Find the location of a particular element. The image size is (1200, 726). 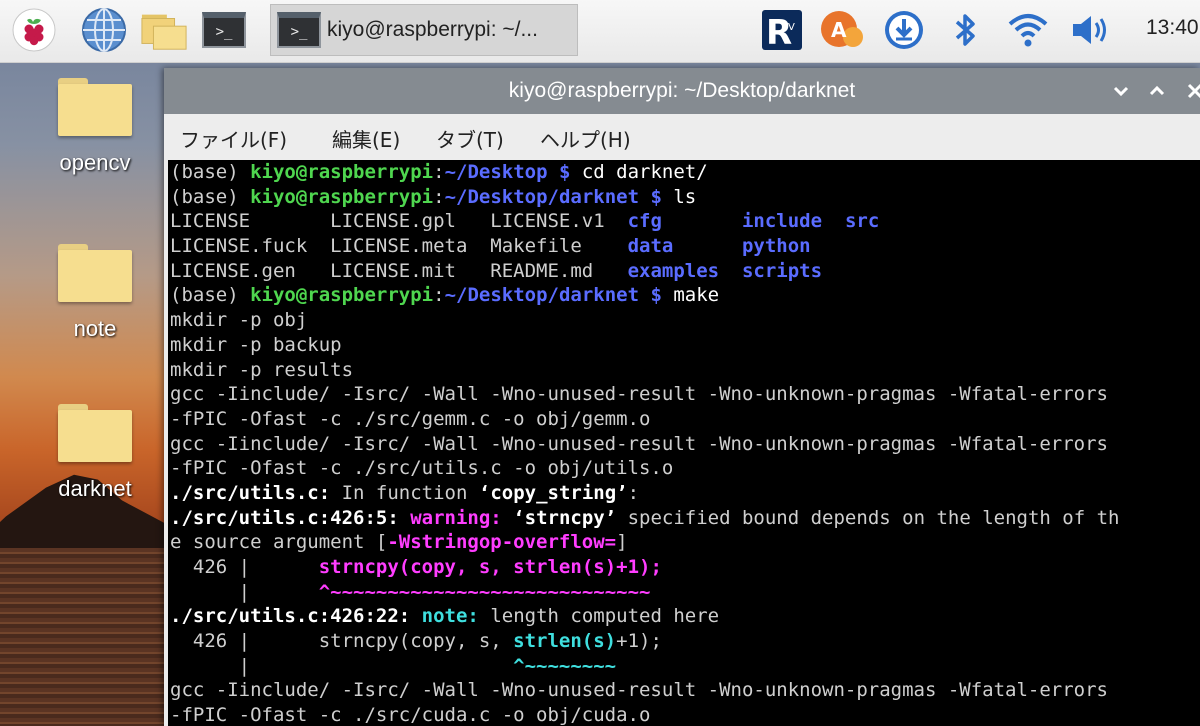

terminal-text-segment: LICENSE LICENSE.gpl LICENSE.v1 is located at coordinates (399, 221).